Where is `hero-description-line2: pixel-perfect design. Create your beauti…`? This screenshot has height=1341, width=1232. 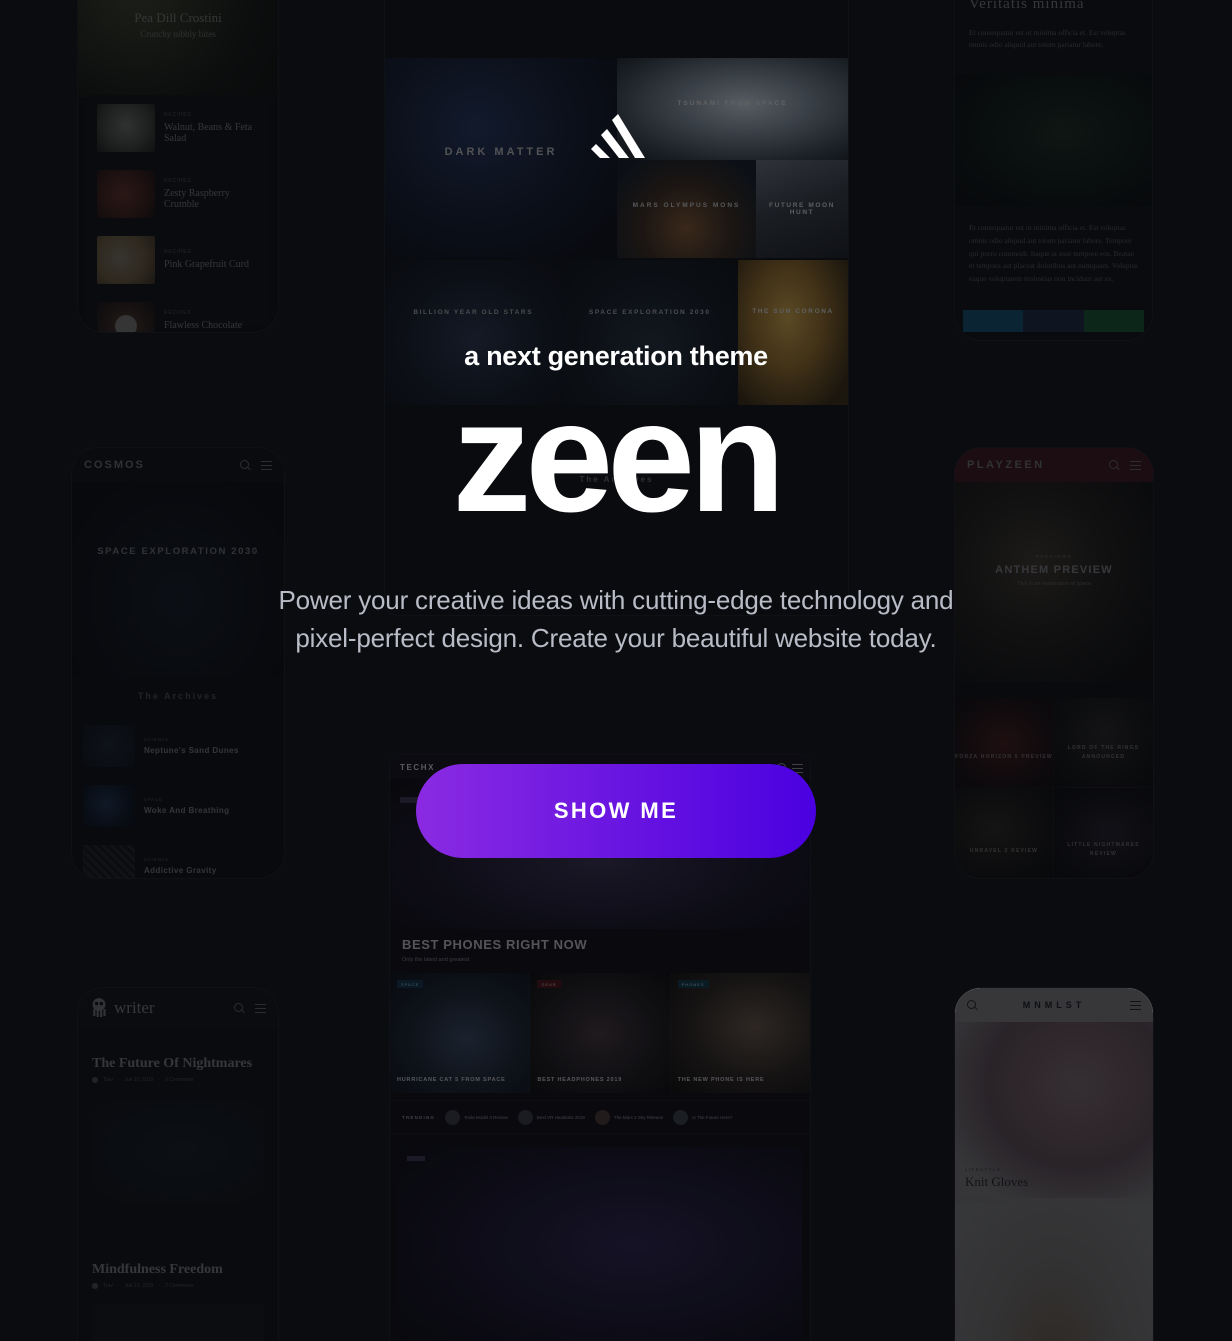 hero-description-line2: pixel-perfect design. Create your beauti… is located at coordinates (616, 638).